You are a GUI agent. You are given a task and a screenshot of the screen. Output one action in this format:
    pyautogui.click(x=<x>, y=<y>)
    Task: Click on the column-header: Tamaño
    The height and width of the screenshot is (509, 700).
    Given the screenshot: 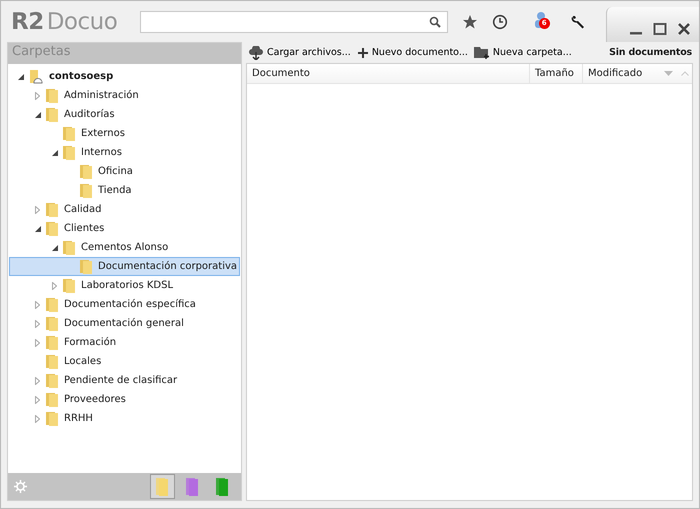 What is the action you would take?
    pyautogui.click(x=556, y=73)
    